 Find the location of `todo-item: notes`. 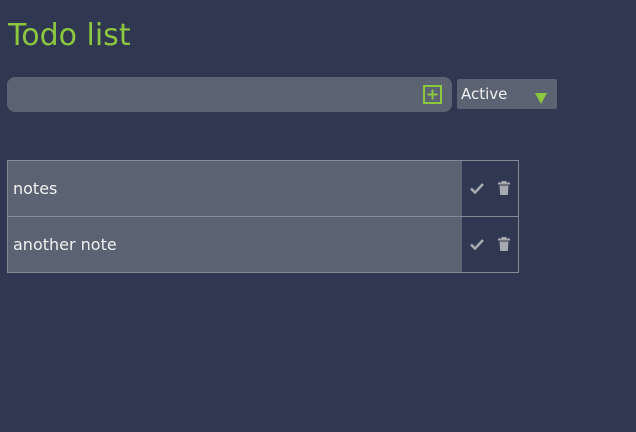

todo-item: notes is located at coordinates (263, 189).